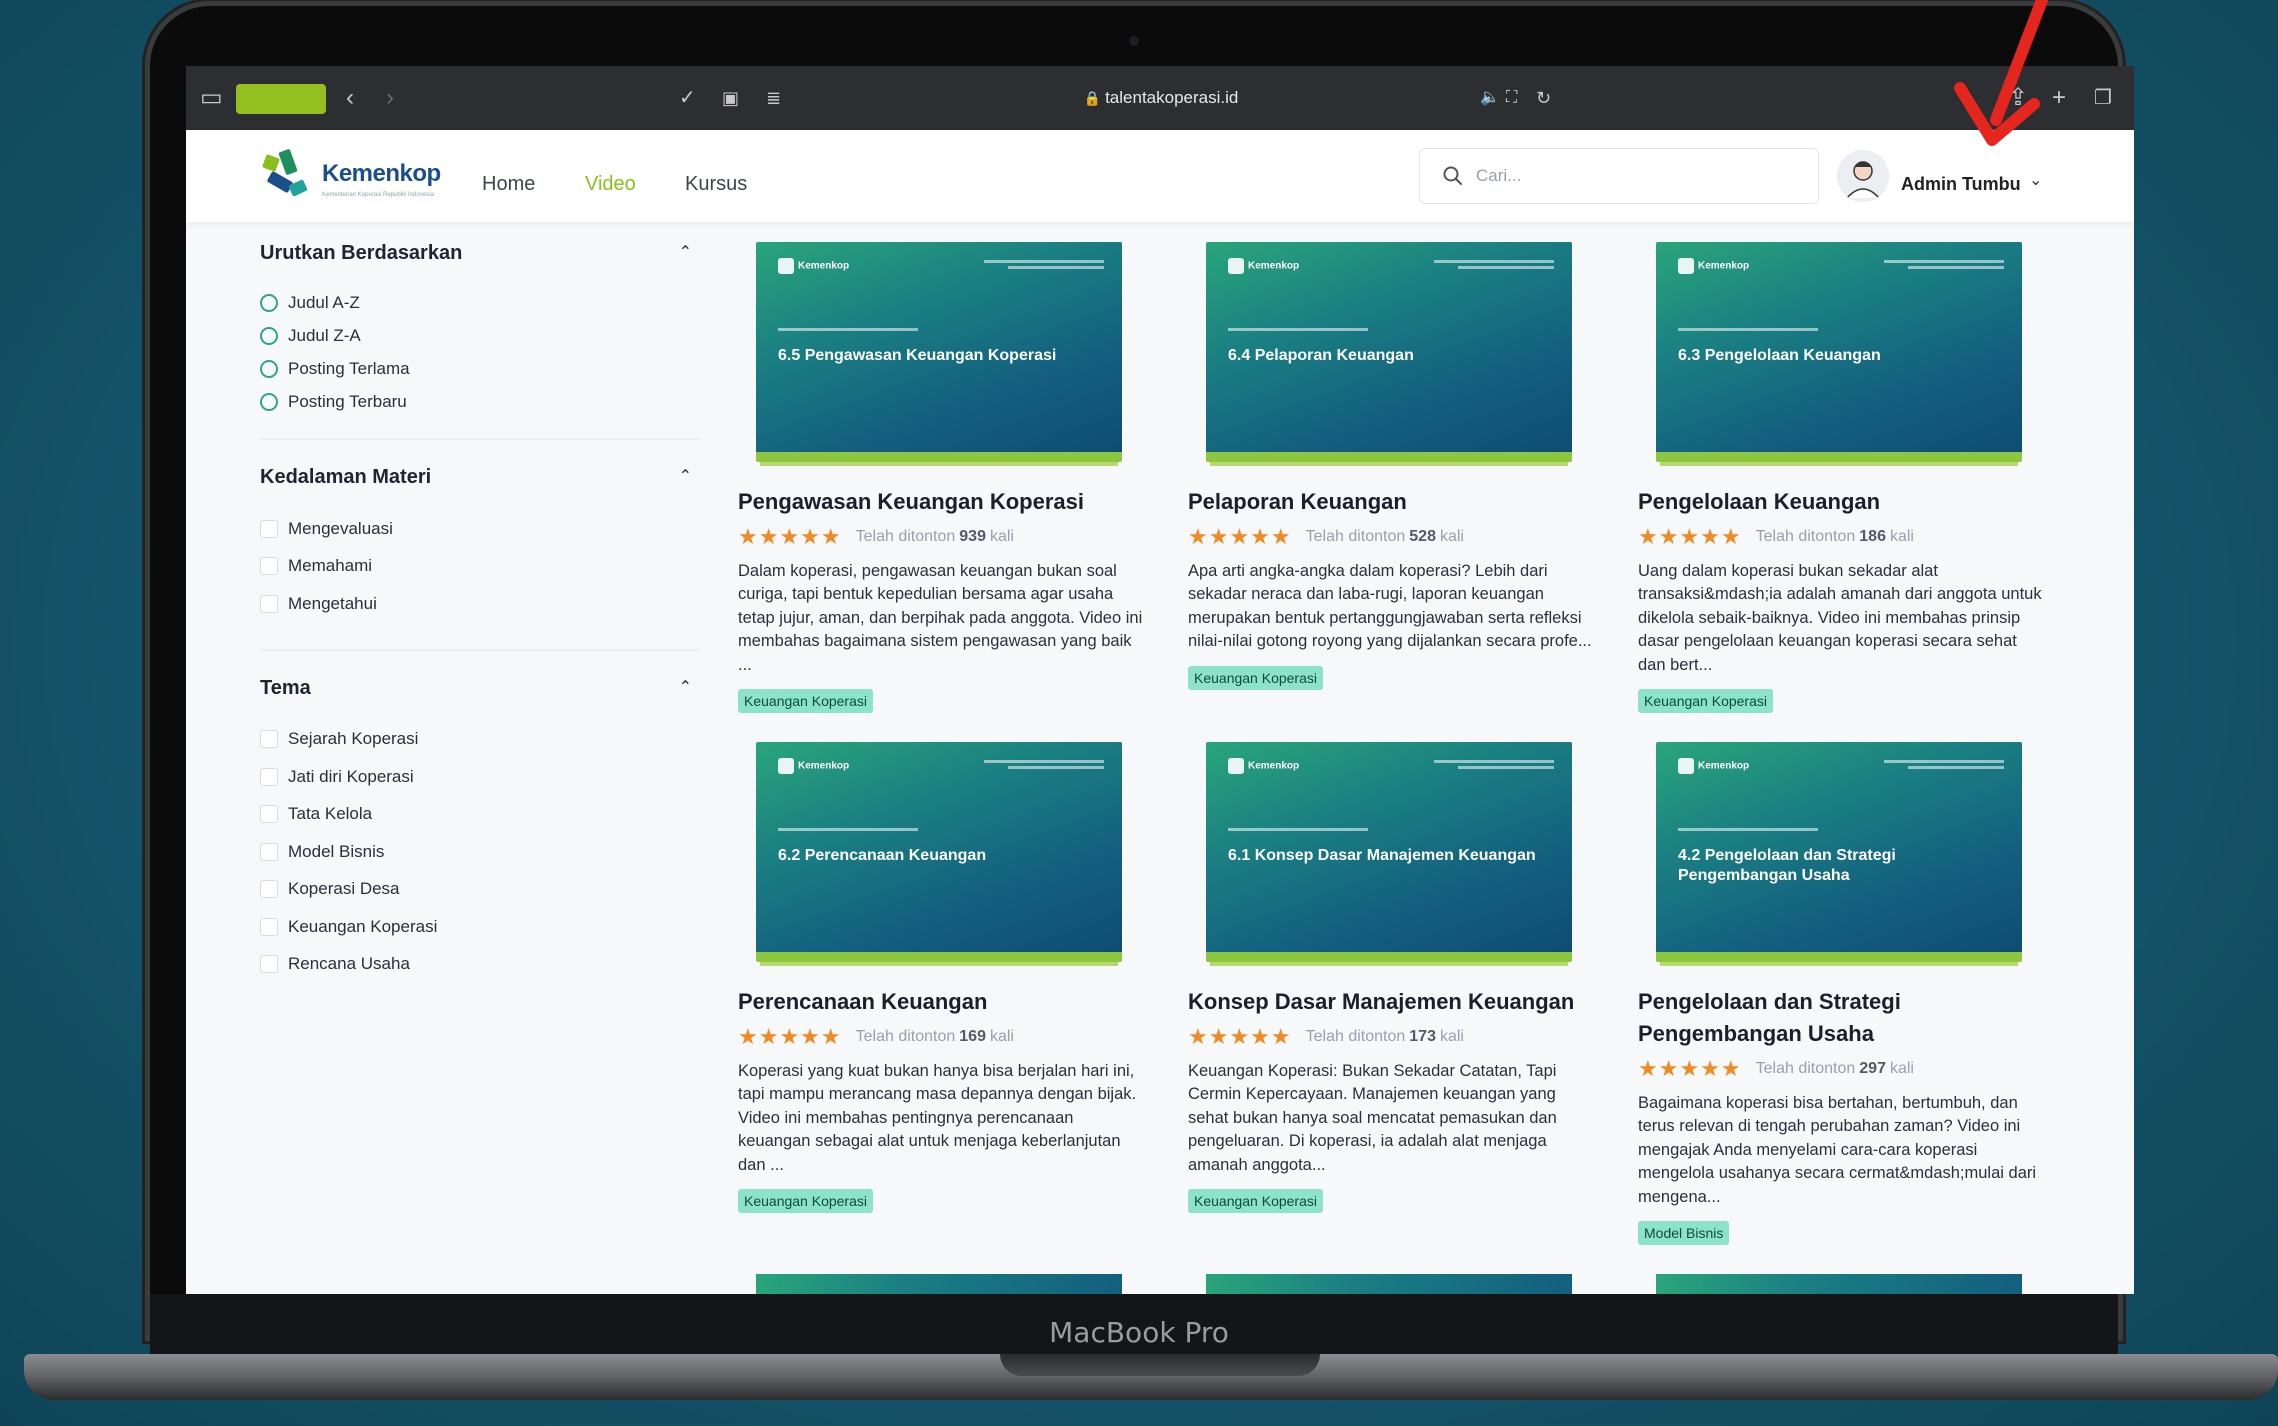  I want to click on rating-row: ★★★★★ Telah ditonton 173 kali, so click(1393, 1037).